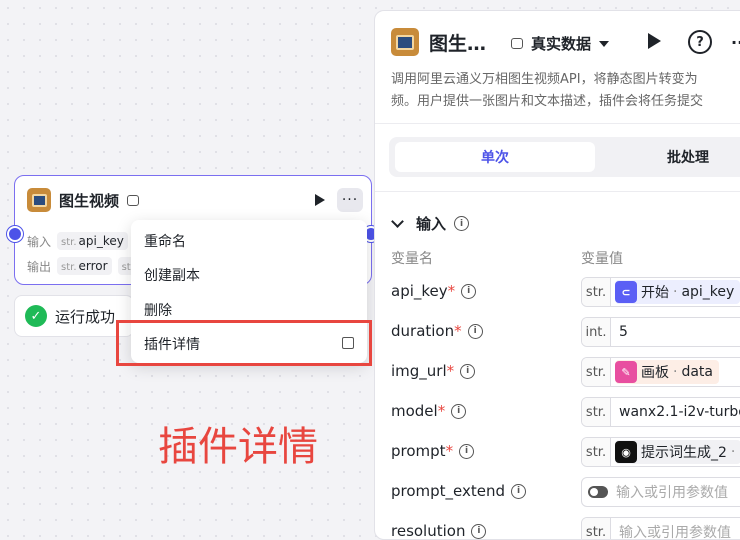 This screenshot has width=740, height=540. I want to click on param-value-field: 输入或引用参数值, so click(660, 492).